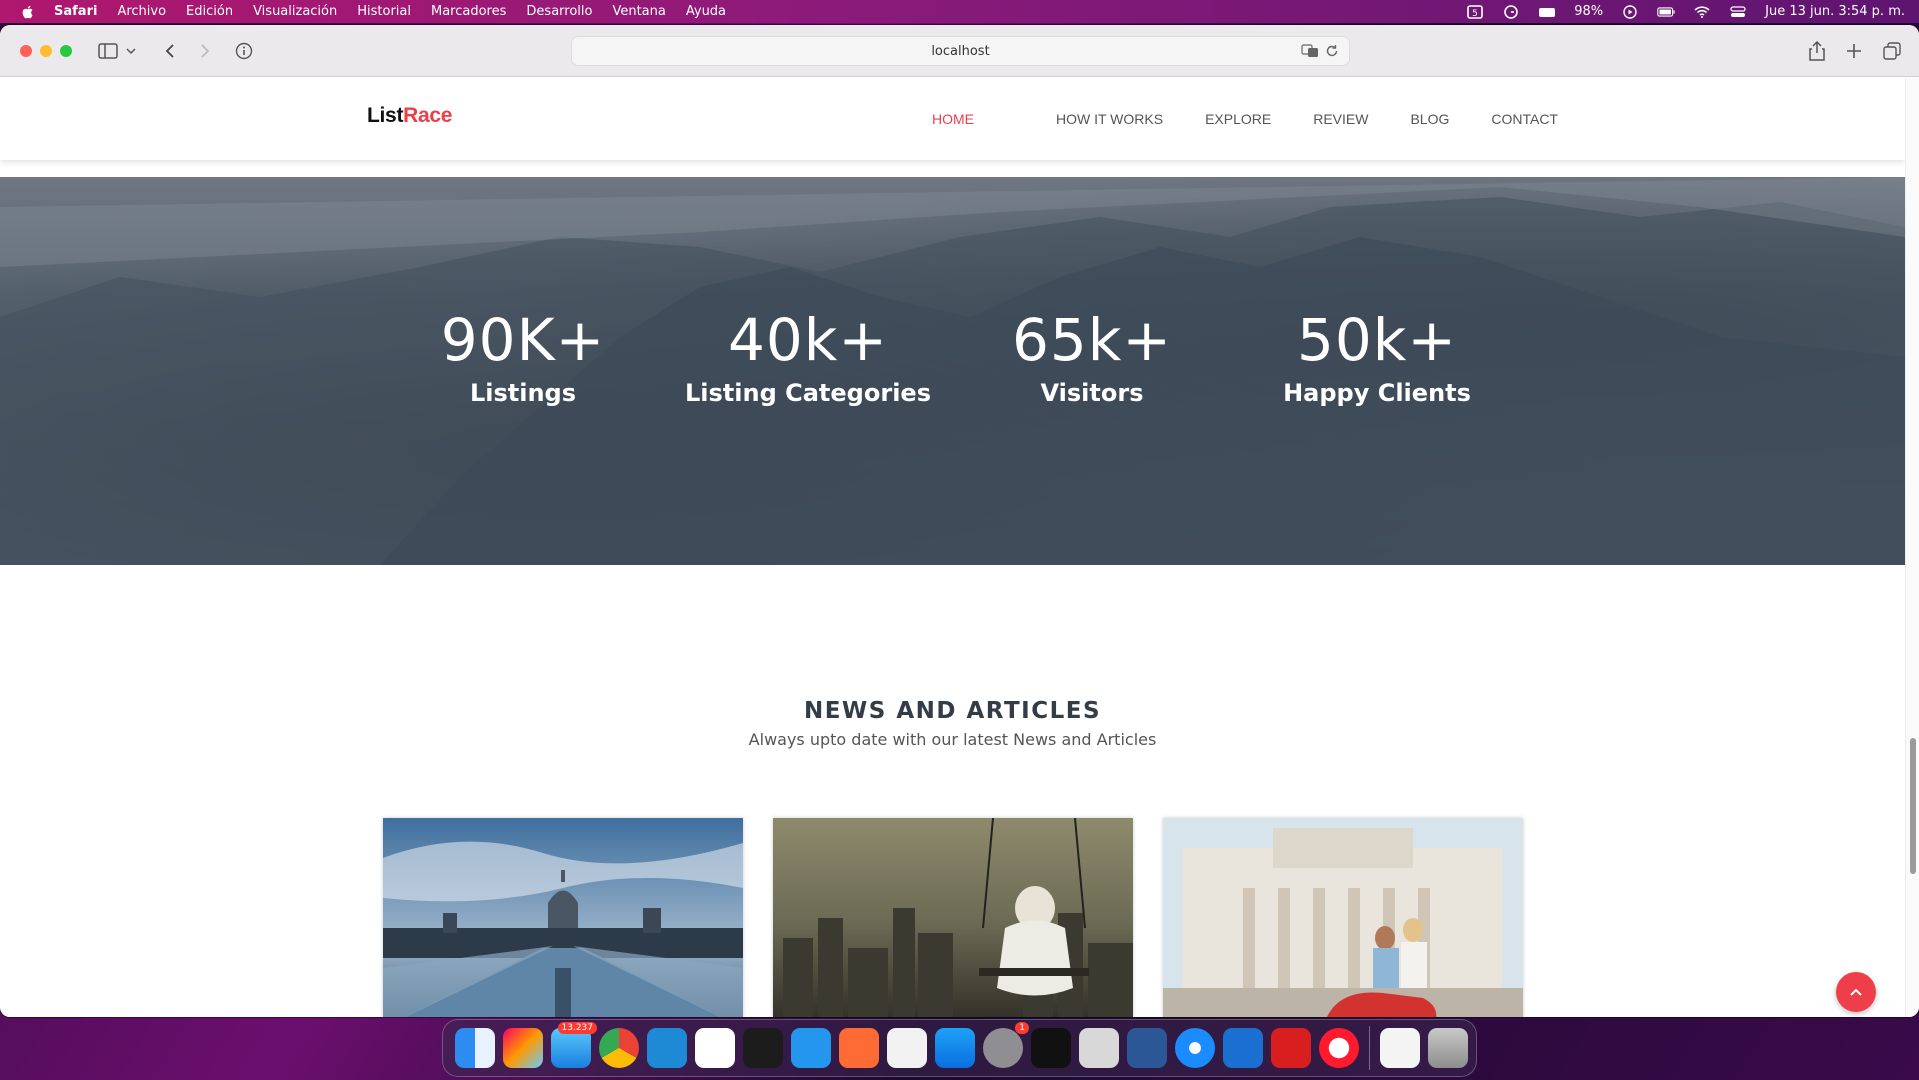  What do you see at coordinates (523, 393) in the screenshot?
I see `stat-label: Listings` at bounding box center [523, 393].